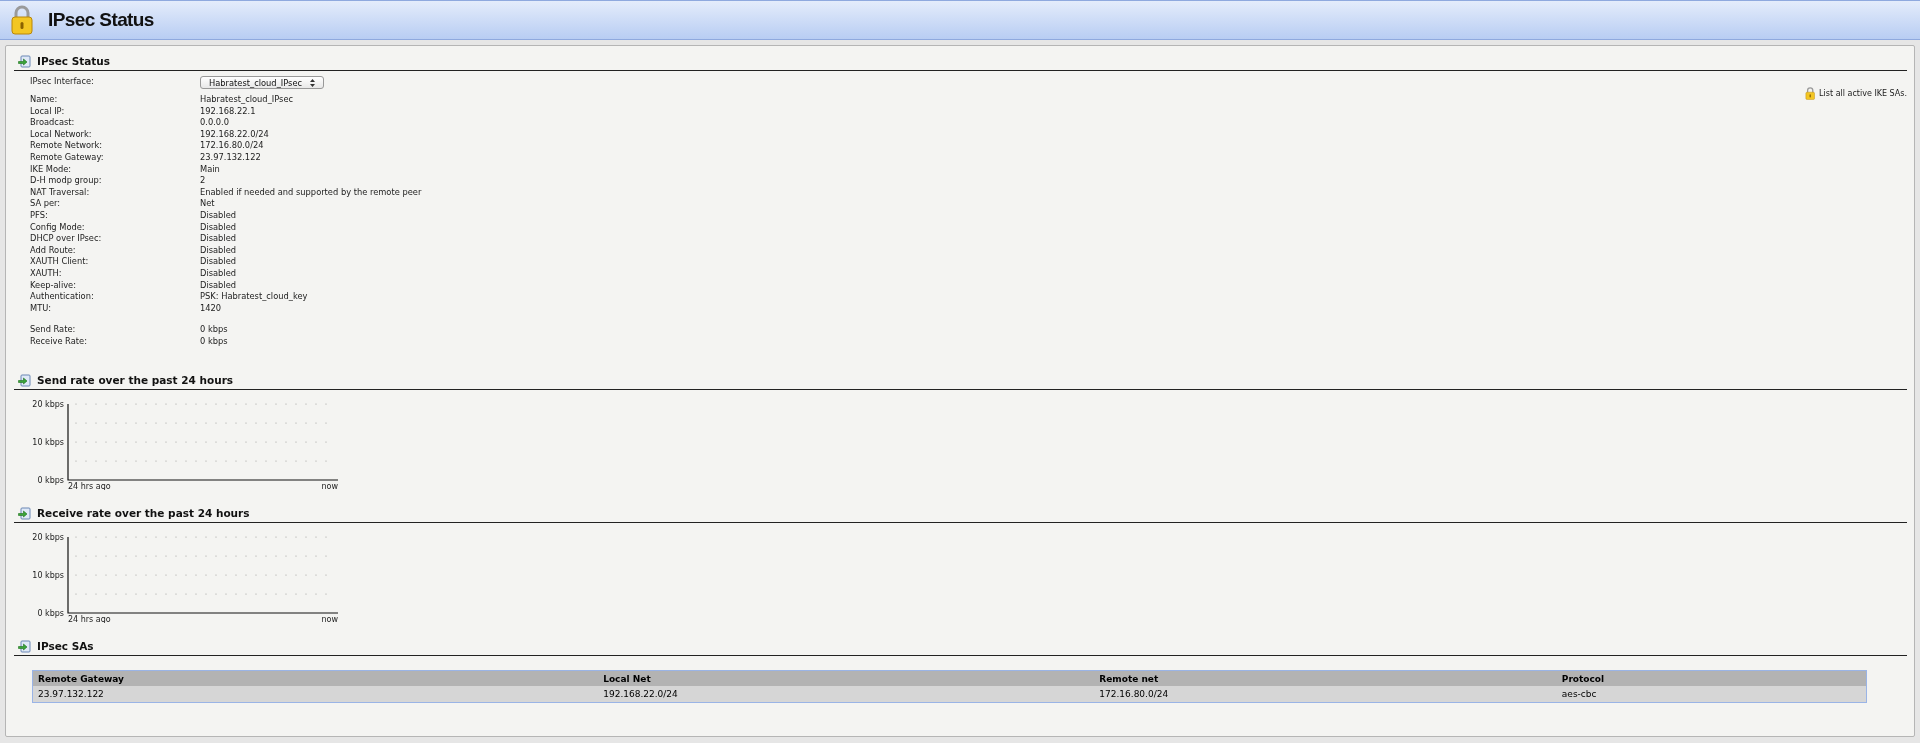 This screenshot has width=1920, height=743. What do you see at coordinates (311, 192) in the screenshot?
I see `field-value: Enabled if needed and supported by the remote peer` at bounding box center [311, 192].